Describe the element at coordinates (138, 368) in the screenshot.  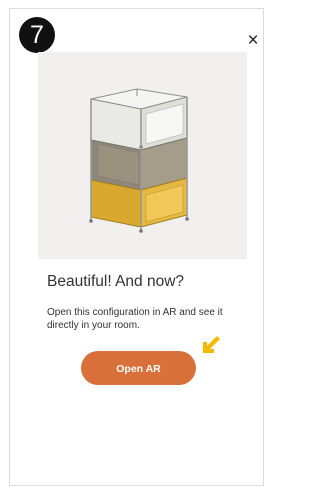
I see `open-ar-button: Open AR` at that location.